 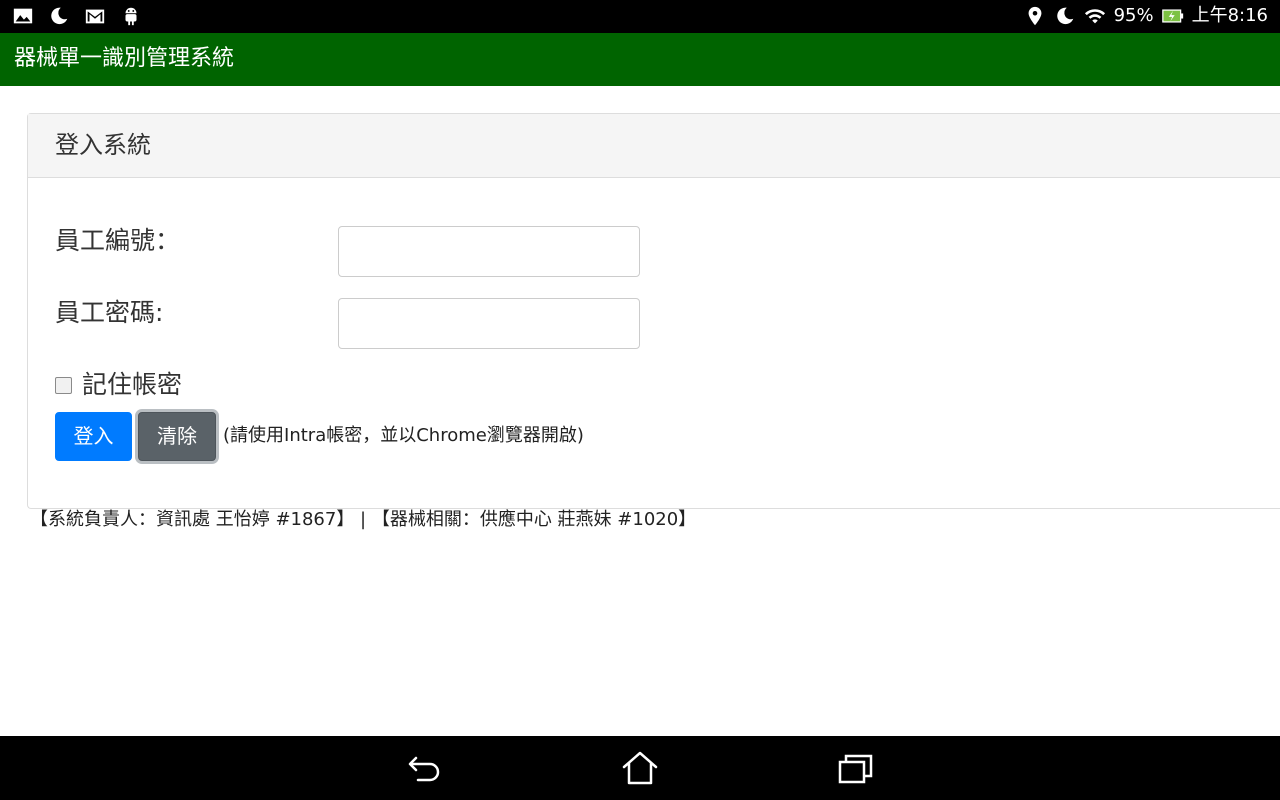 I want to click on status-bar-system: 95% 上午8:16, so click(x=1146, y=16).